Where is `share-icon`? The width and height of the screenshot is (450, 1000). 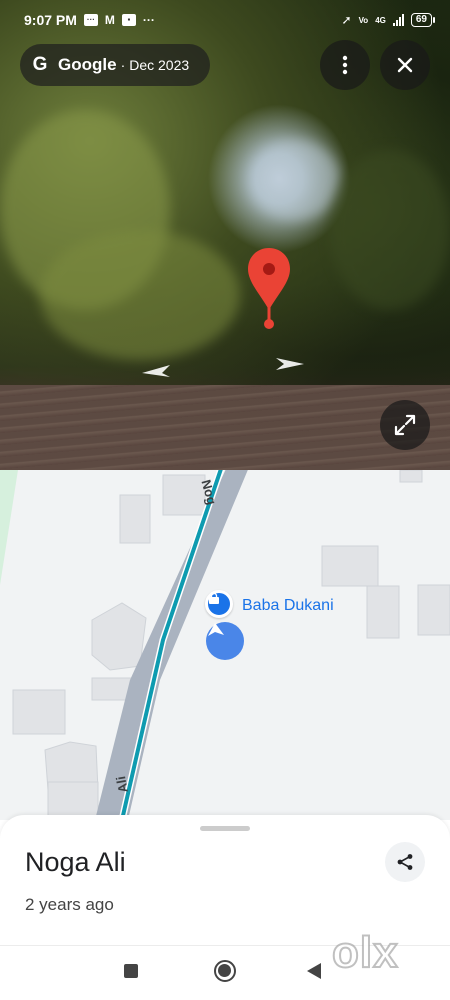 share-icon is located at coordinates (405, 862).